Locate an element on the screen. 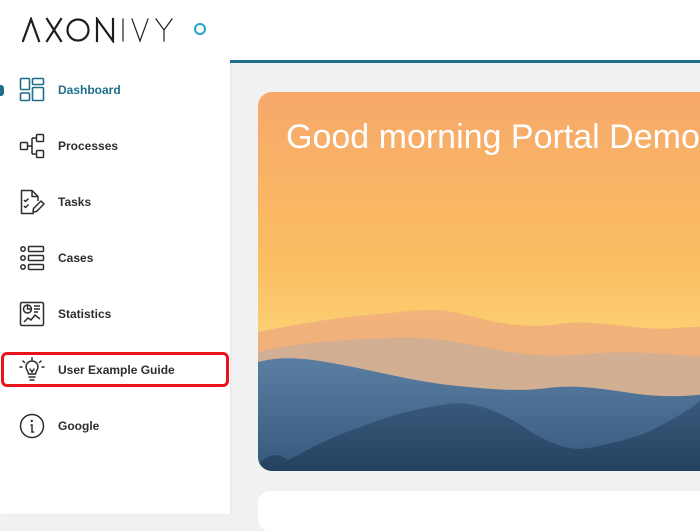 The width and height of the screenshot is (700, 531). cases-icon is located at coordinates (32, 258).